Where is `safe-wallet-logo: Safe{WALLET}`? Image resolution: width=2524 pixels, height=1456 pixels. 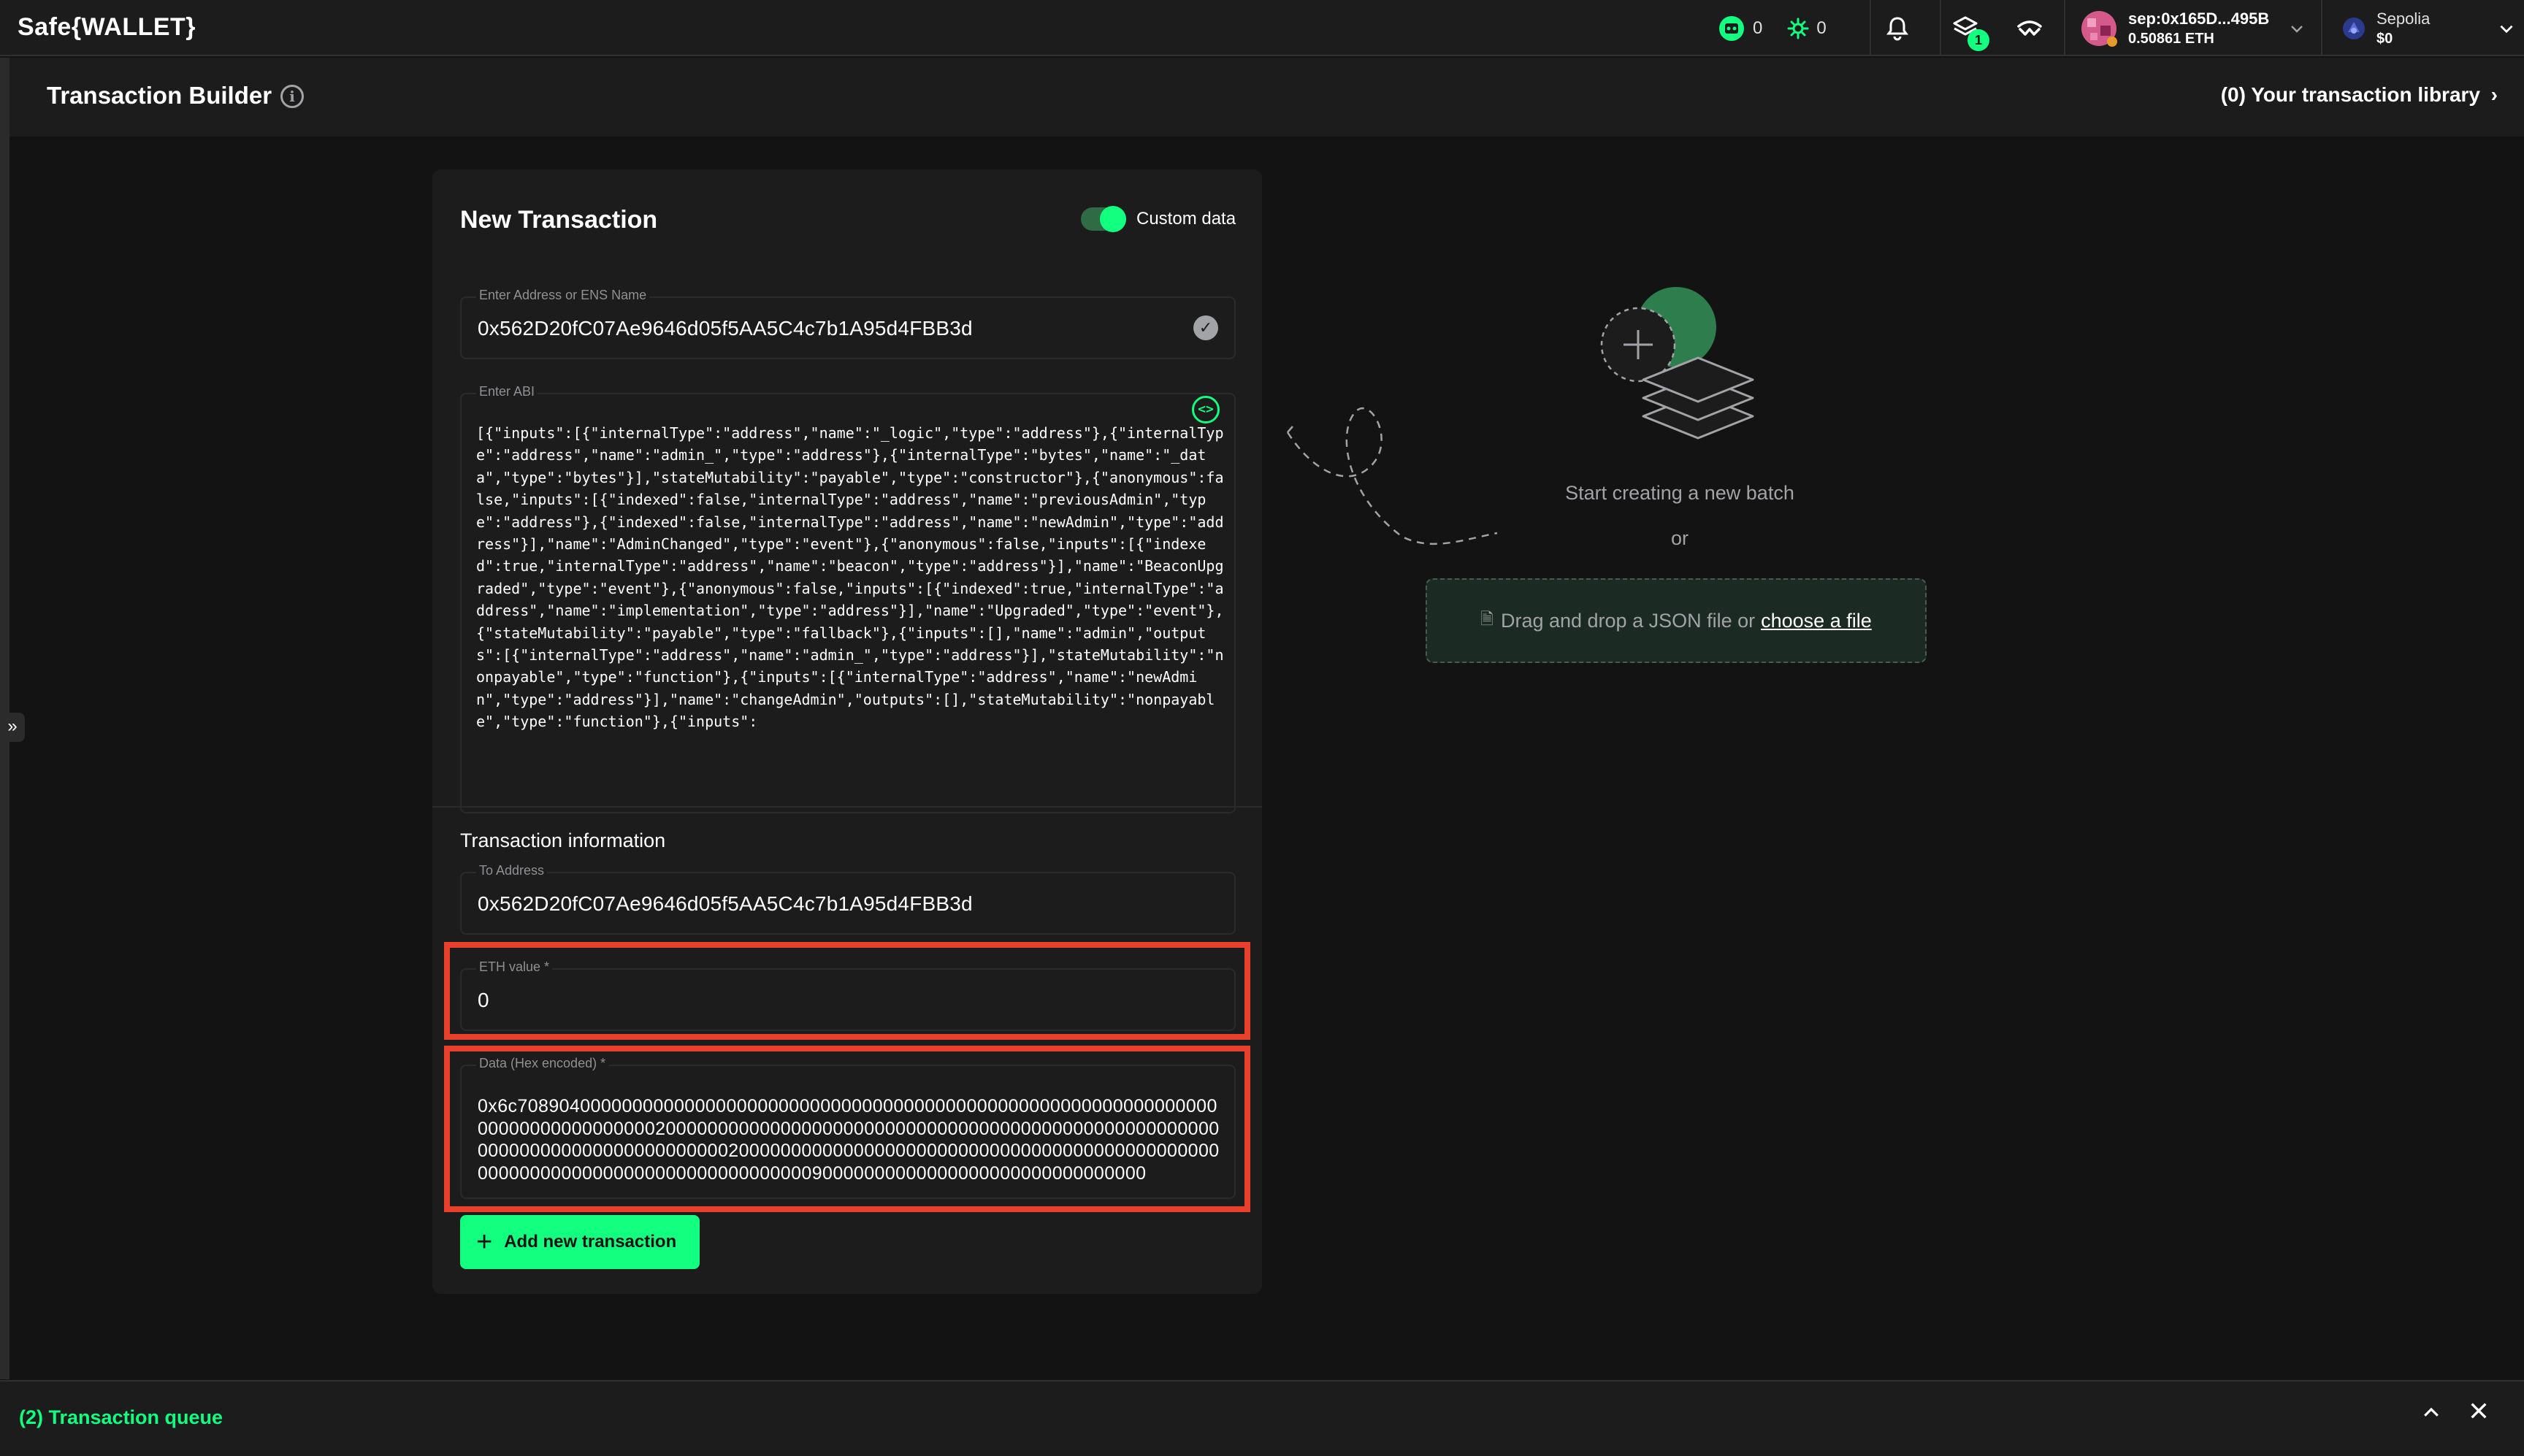 safe-wallet-logo: Safe{WALLET} is located at coordinates (107, 28).